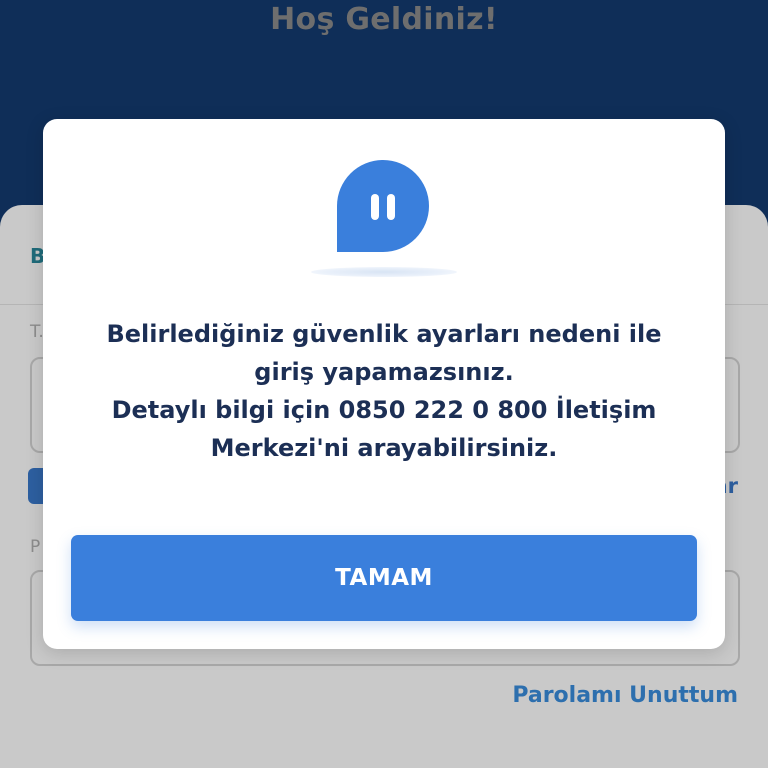  What do you see at coordinates (35, 547) in the screenshot?
I see `password-field-label: P` at bounding box center [35, 547].